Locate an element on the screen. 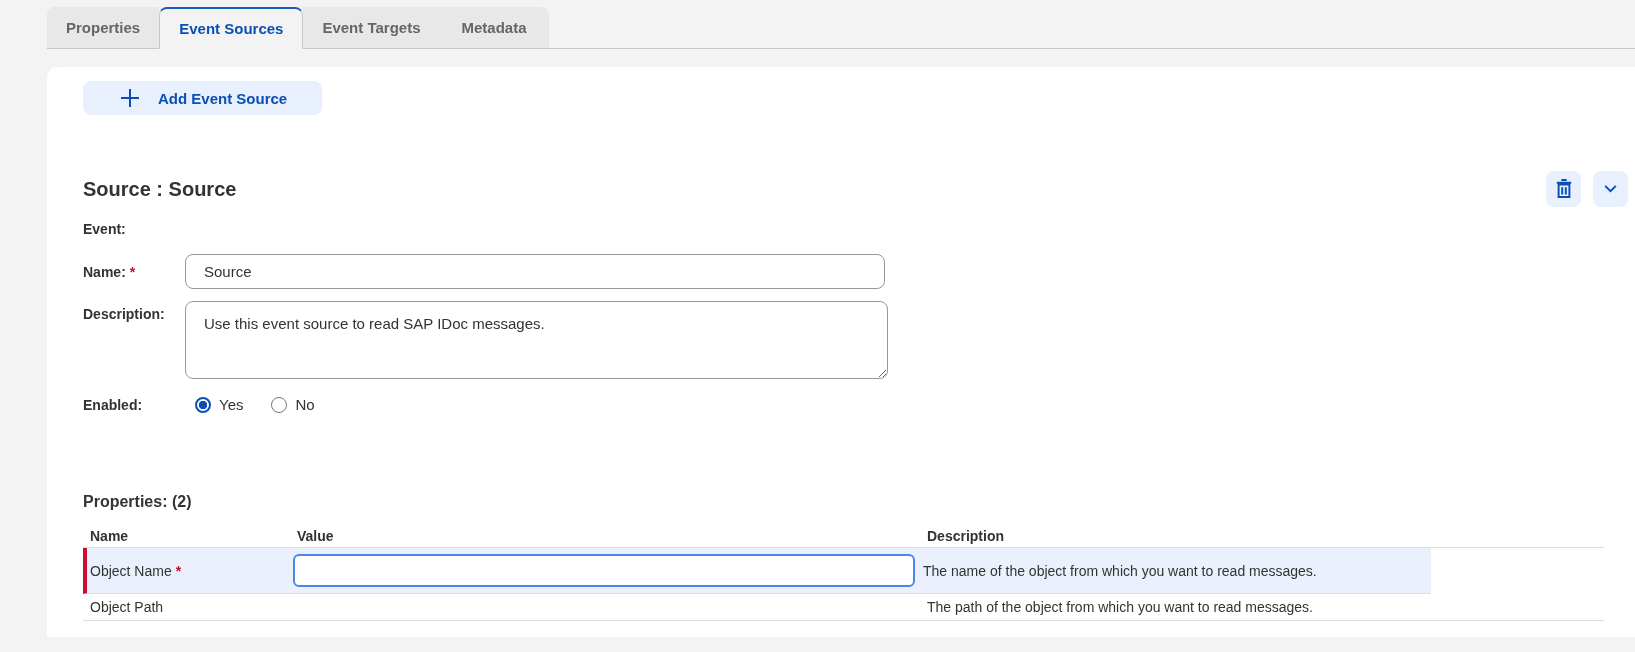 Image resolution: width=1635 pixels, height=652 pixels. trash-icon is located at coordinates (1563, 189).